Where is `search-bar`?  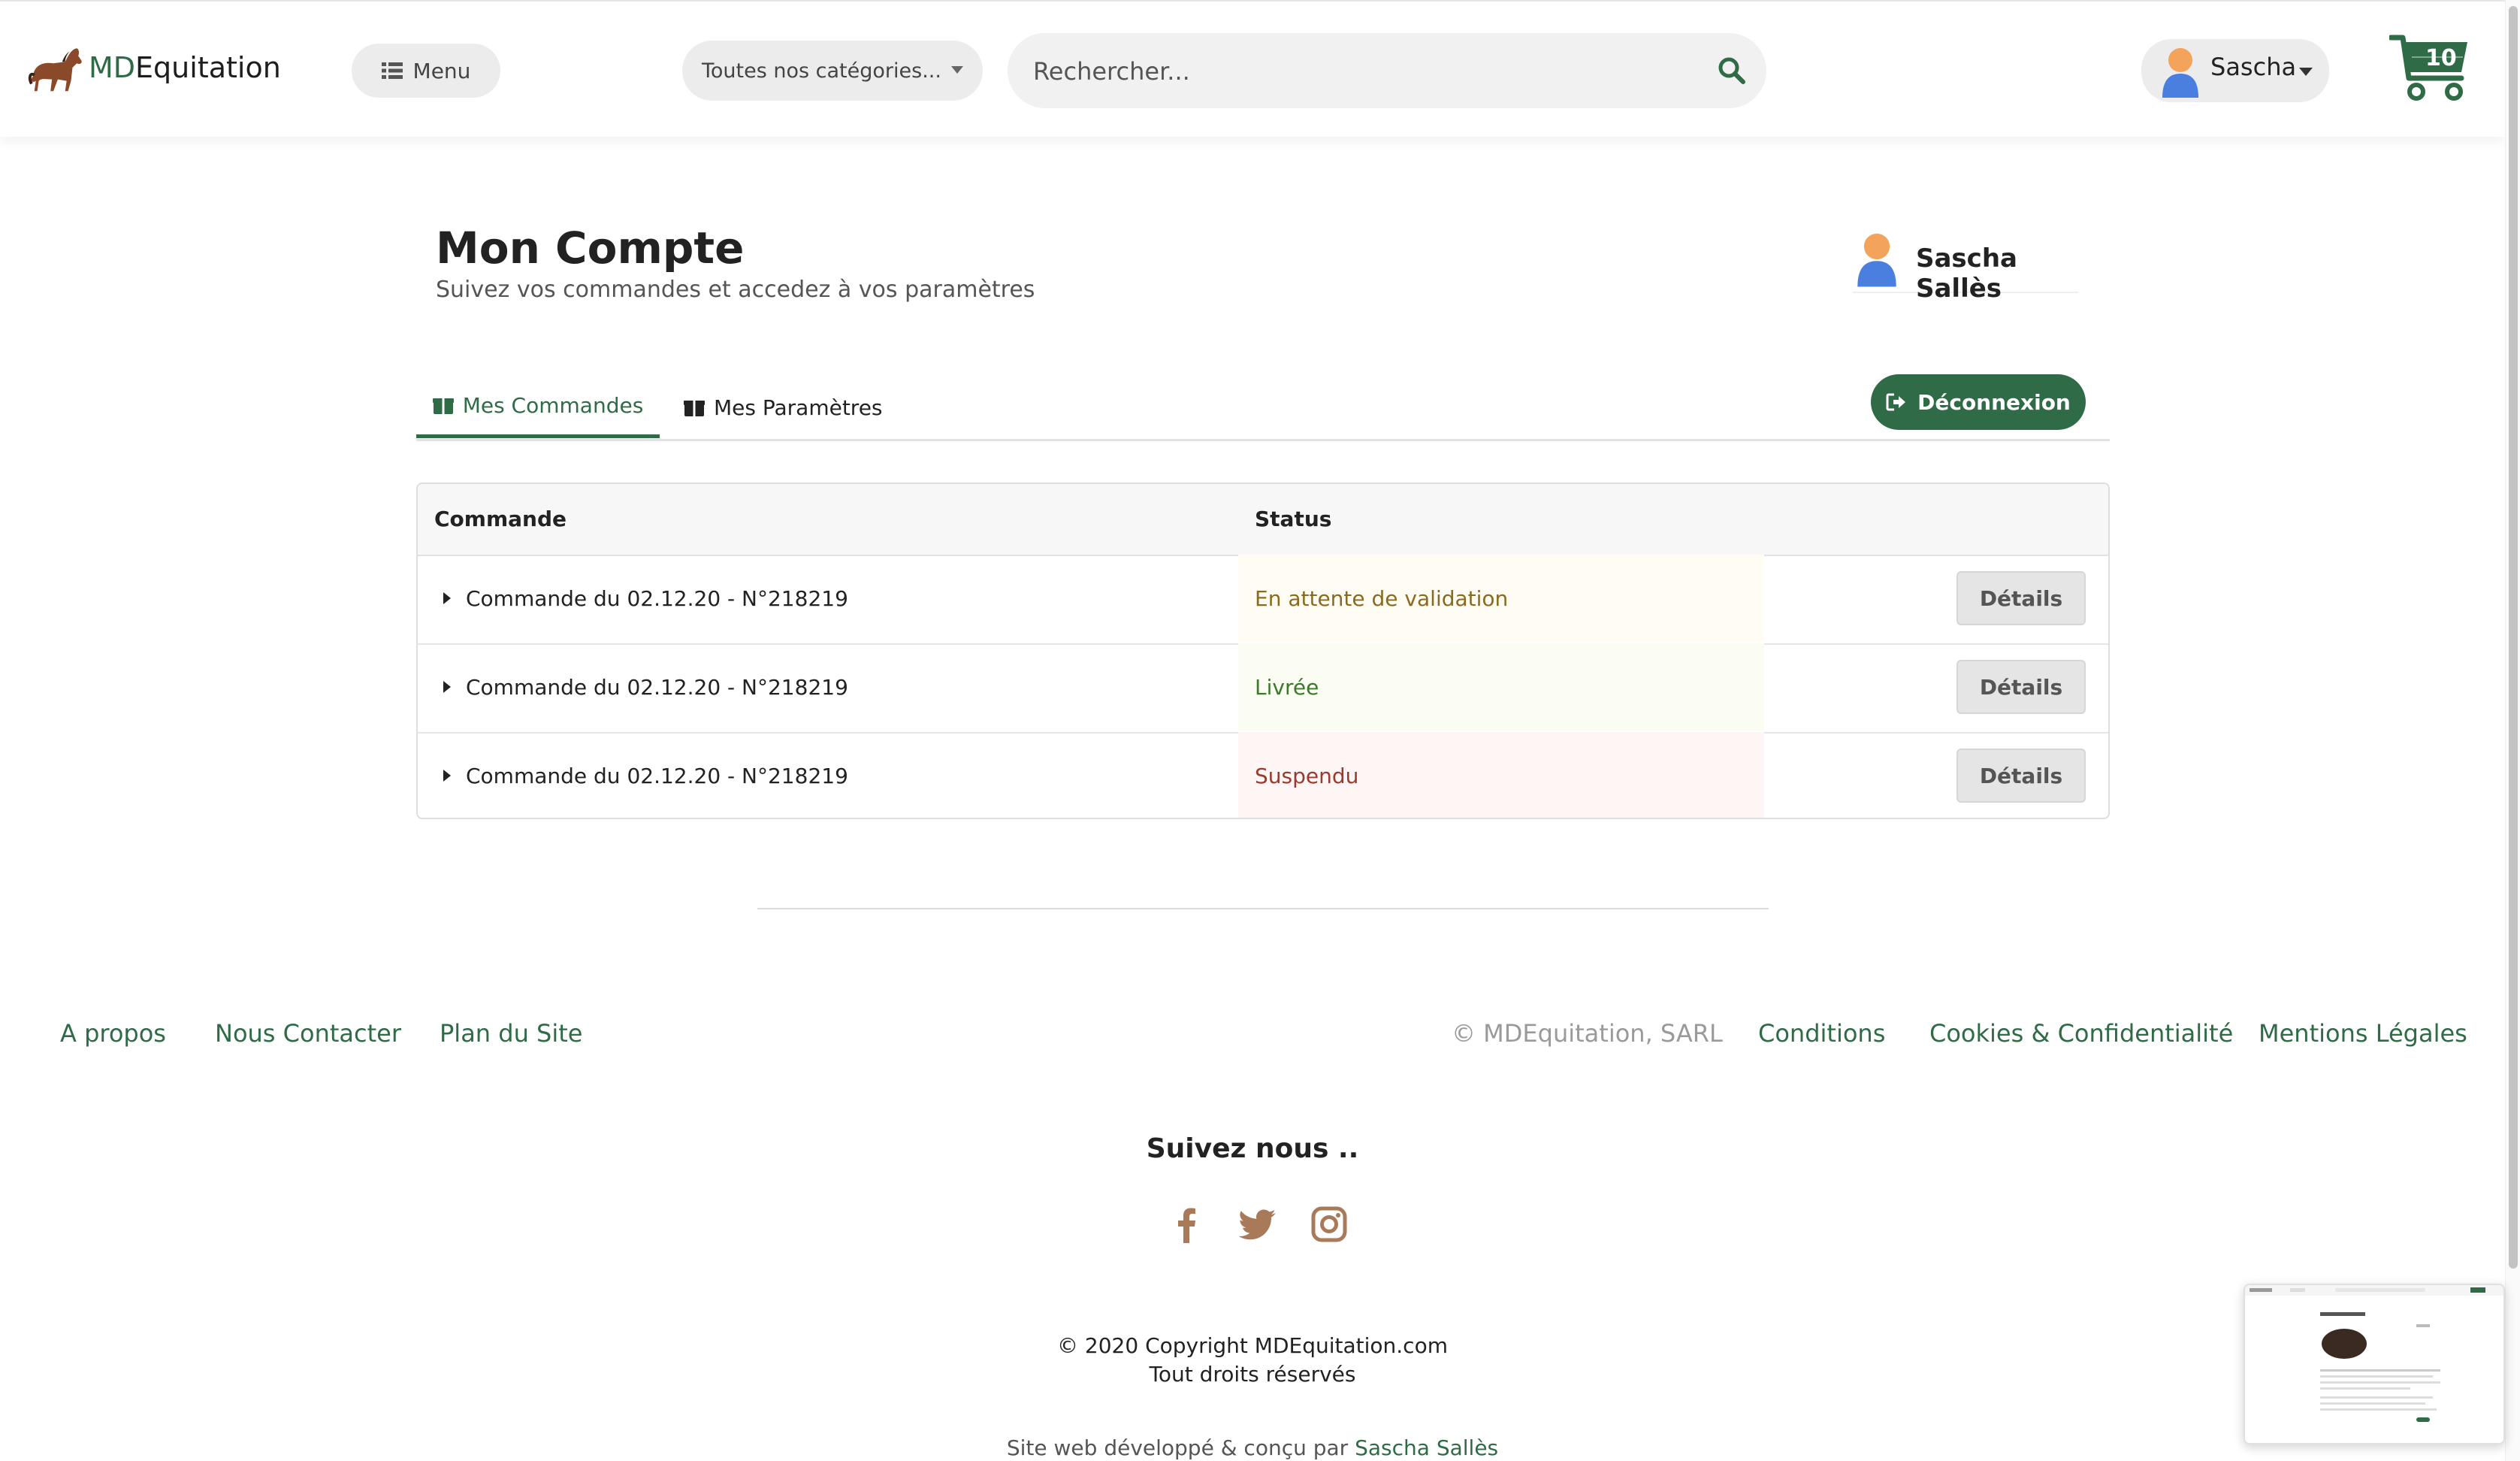 search-bar is located at coordinates (1387, 70).